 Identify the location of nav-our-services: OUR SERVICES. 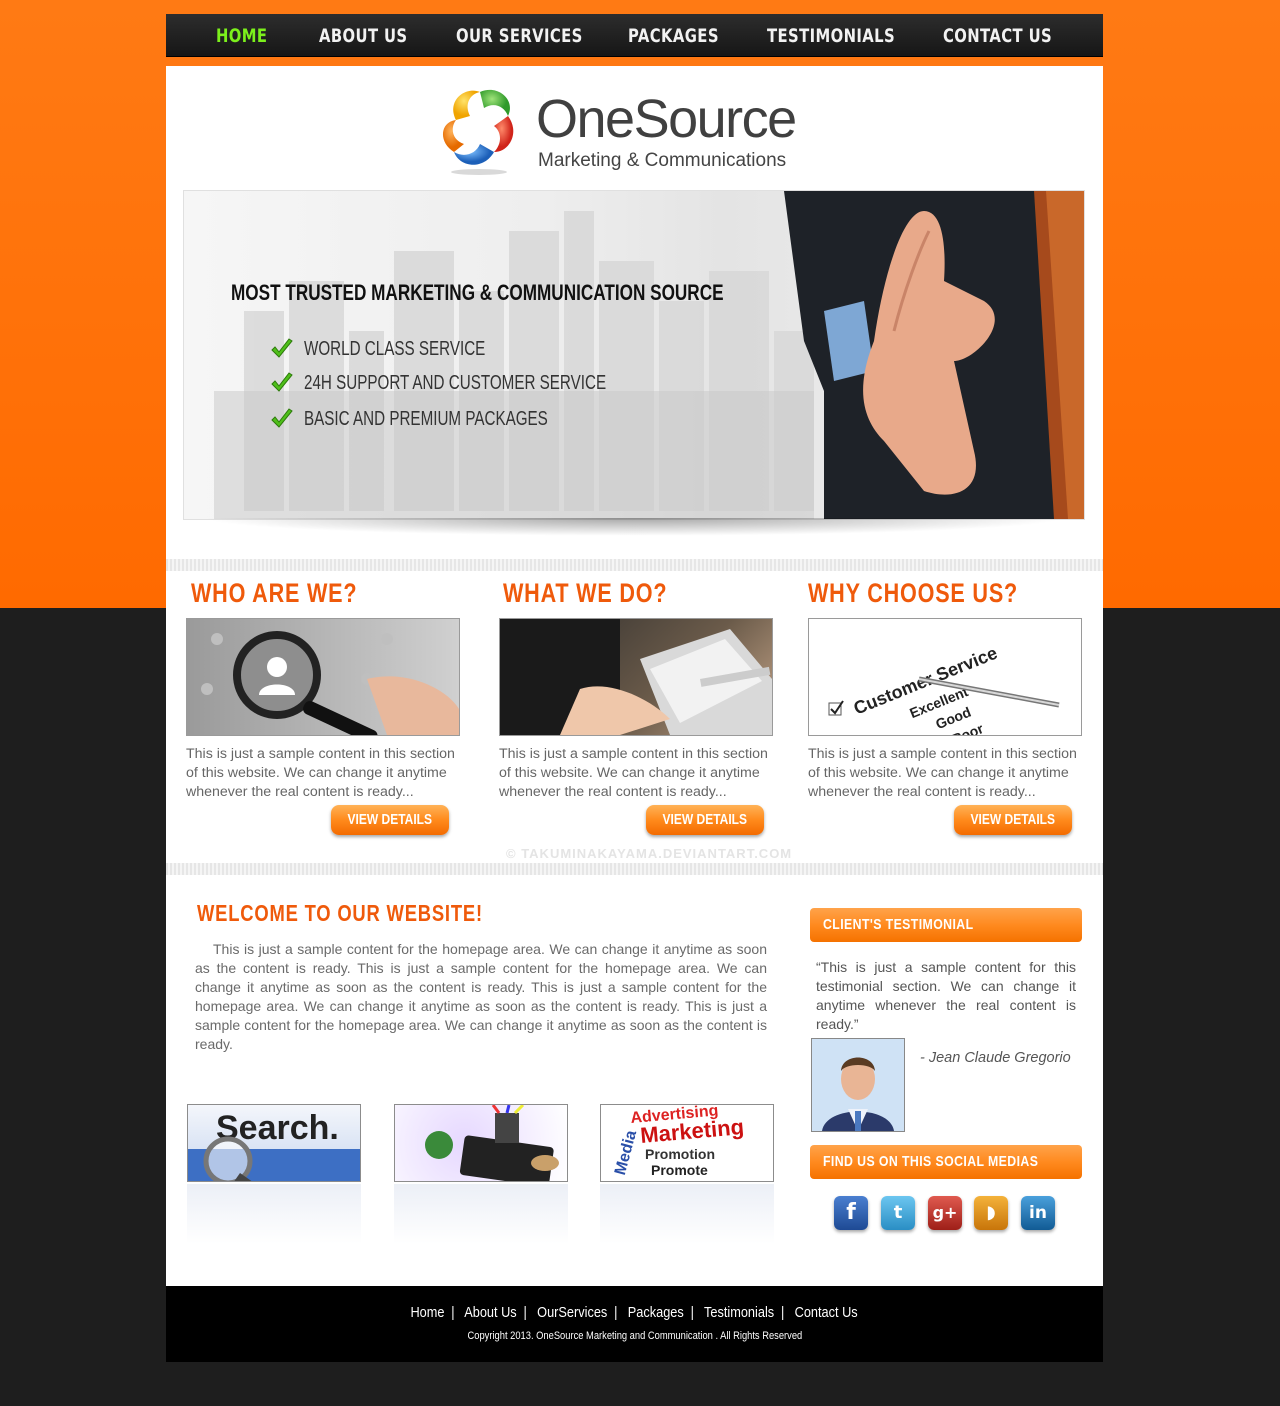
(519, 35).